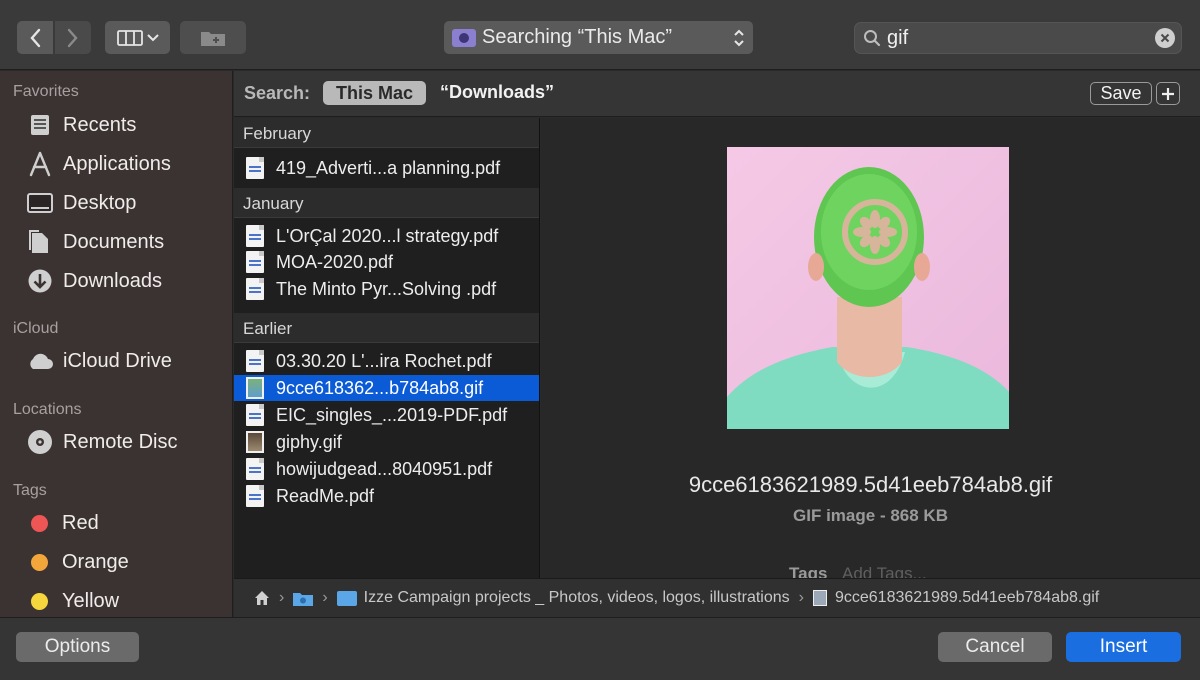 This screenshot has height=680, width=1200. I want to click on view-mode-button, so click(137, 37).